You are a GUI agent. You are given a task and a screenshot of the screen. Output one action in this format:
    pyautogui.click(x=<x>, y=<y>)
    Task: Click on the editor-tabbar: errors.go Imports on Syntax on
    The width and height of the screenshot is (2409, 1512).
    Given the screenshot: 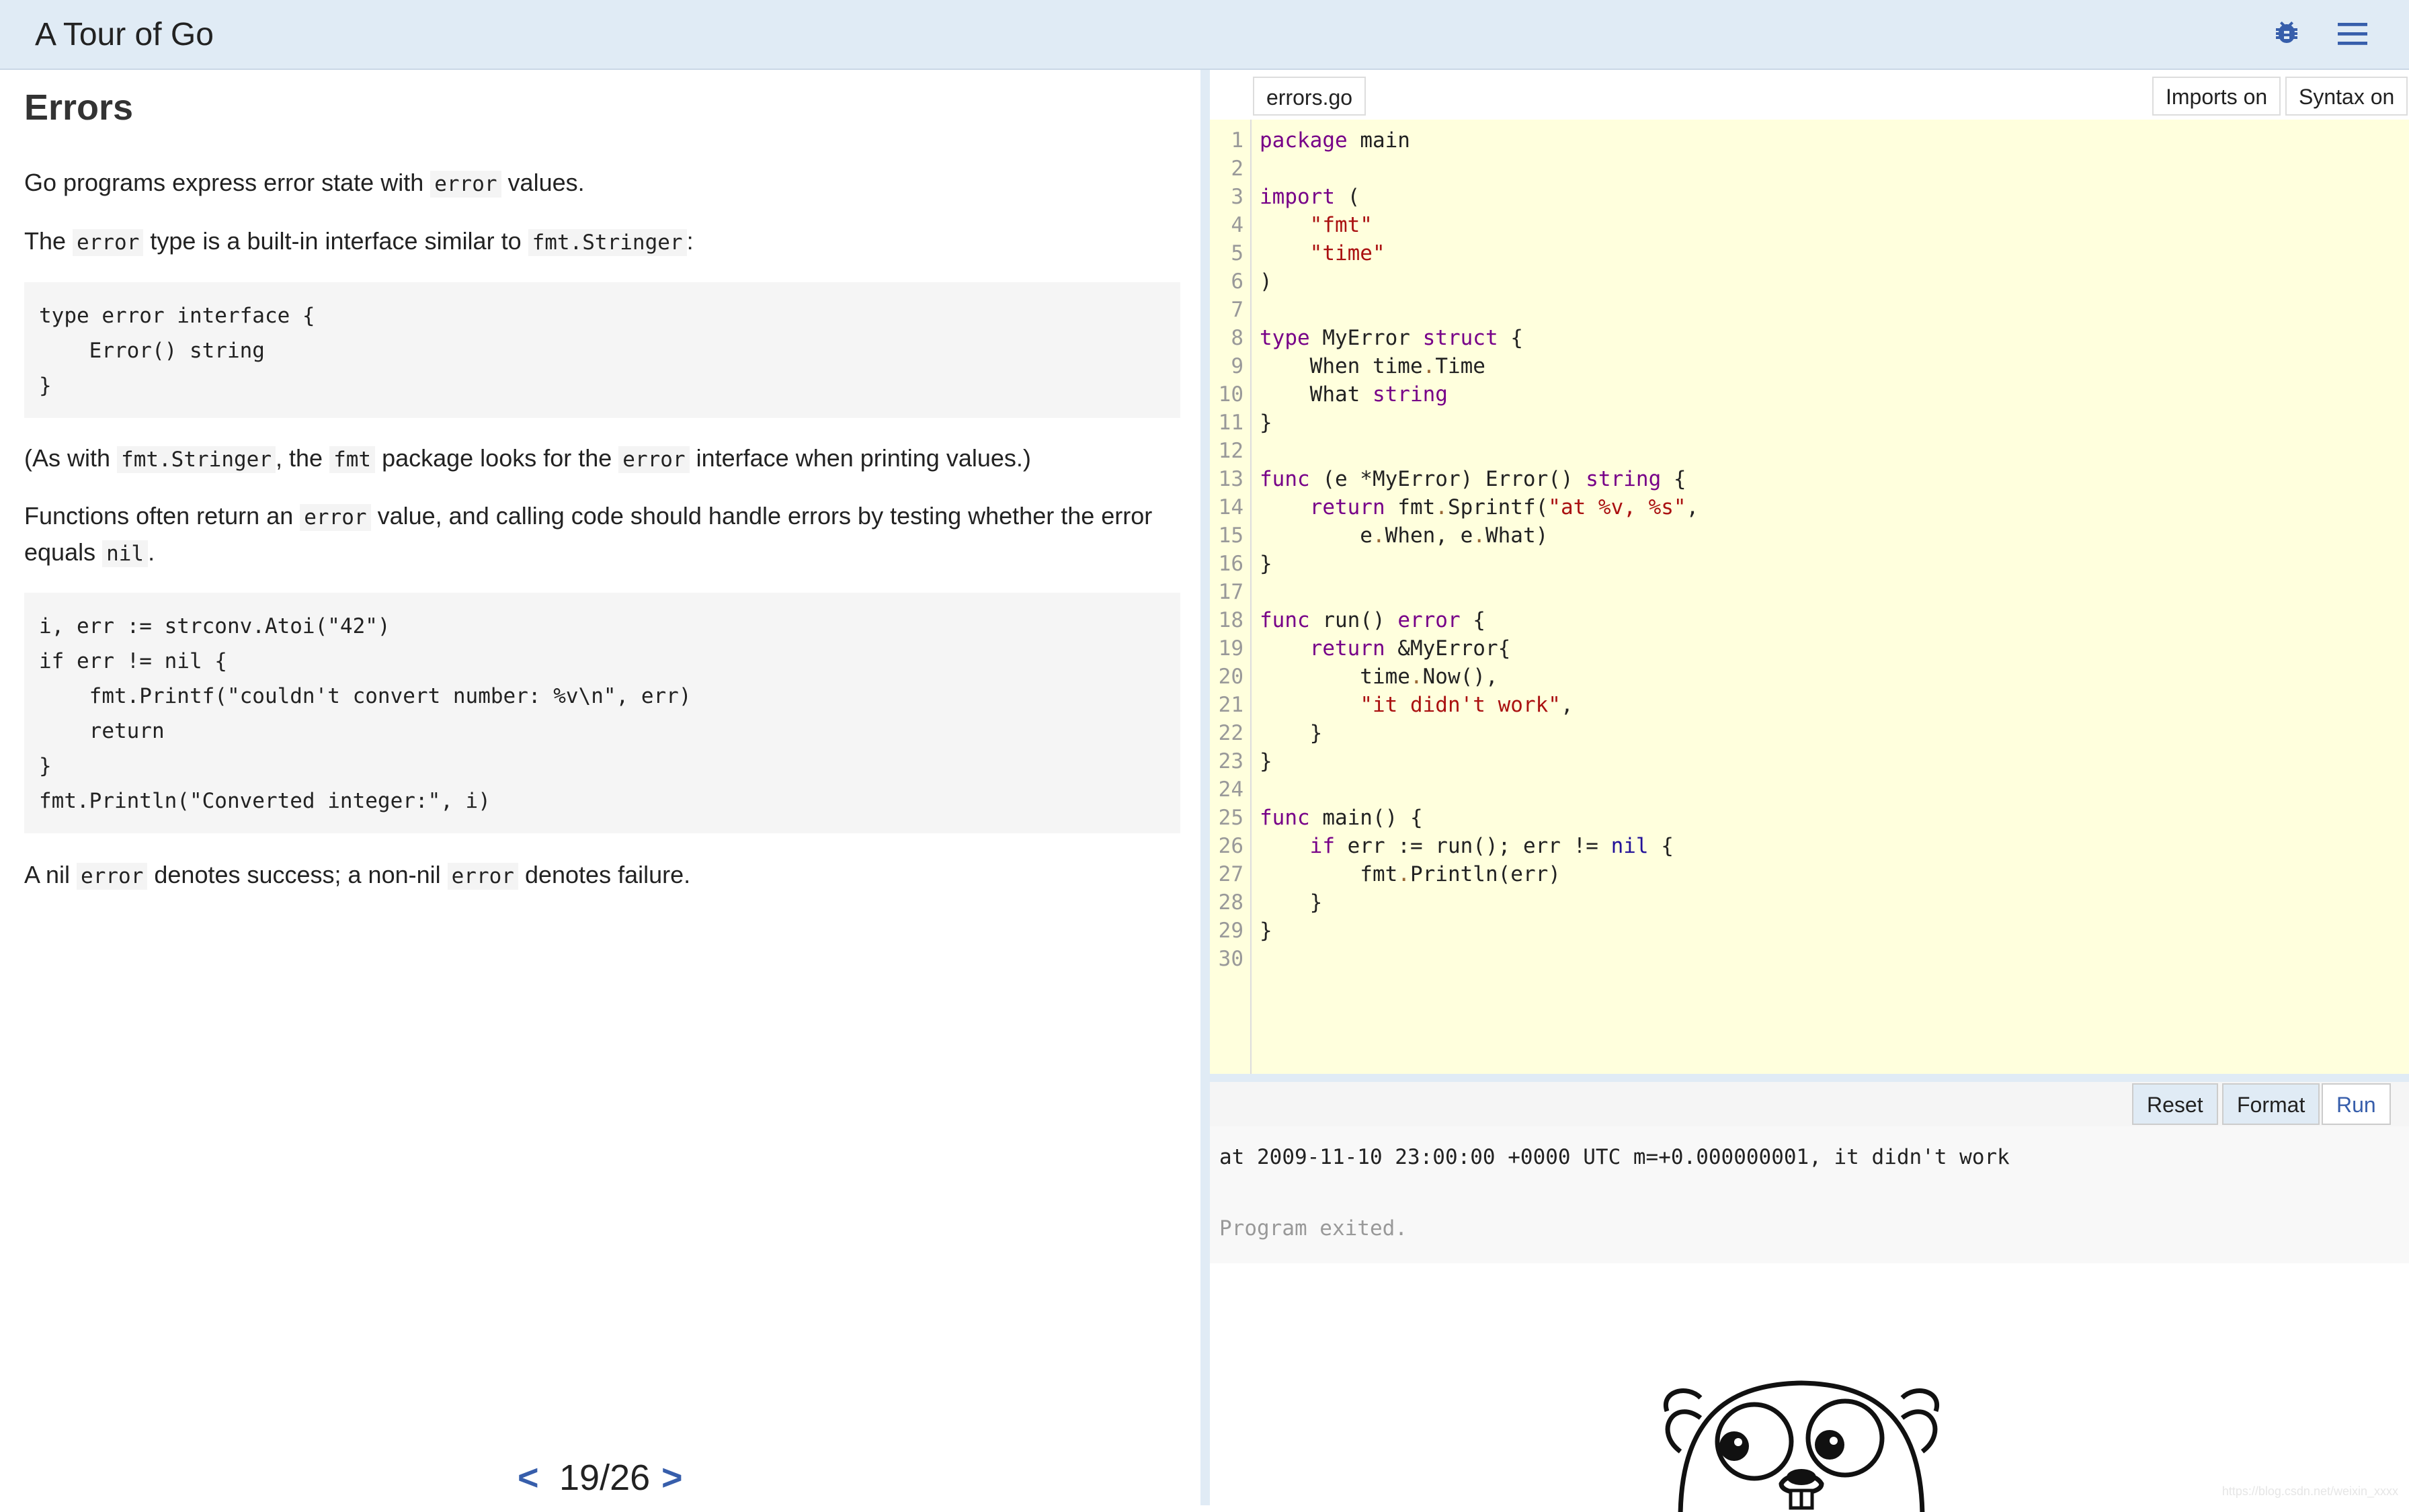 What is the action you would take?
    pyautogui.click(x=1810, y=95)
    